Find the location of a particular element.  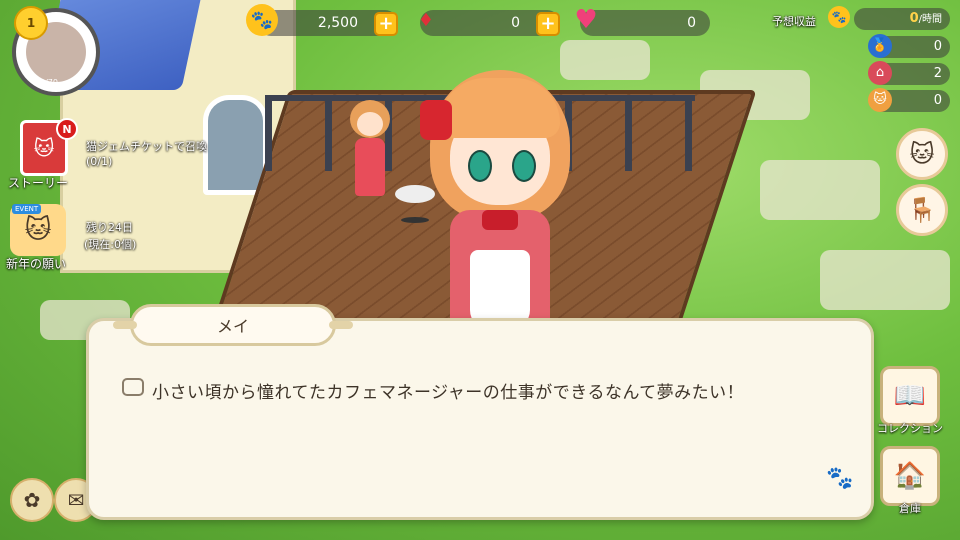

medal-icon: 🏅 is located at coordinates (880, 46).